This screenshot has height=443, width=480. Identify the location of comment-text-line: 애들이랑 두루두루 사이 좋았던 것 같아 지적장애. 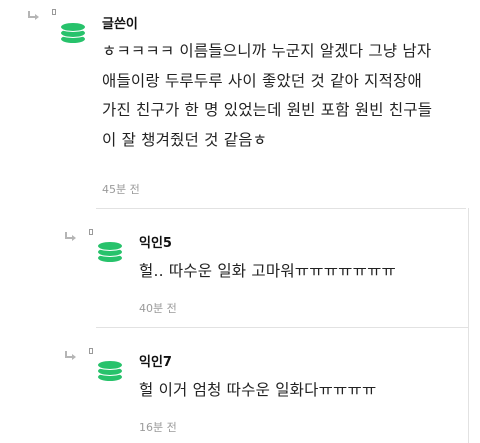
(262, 80).